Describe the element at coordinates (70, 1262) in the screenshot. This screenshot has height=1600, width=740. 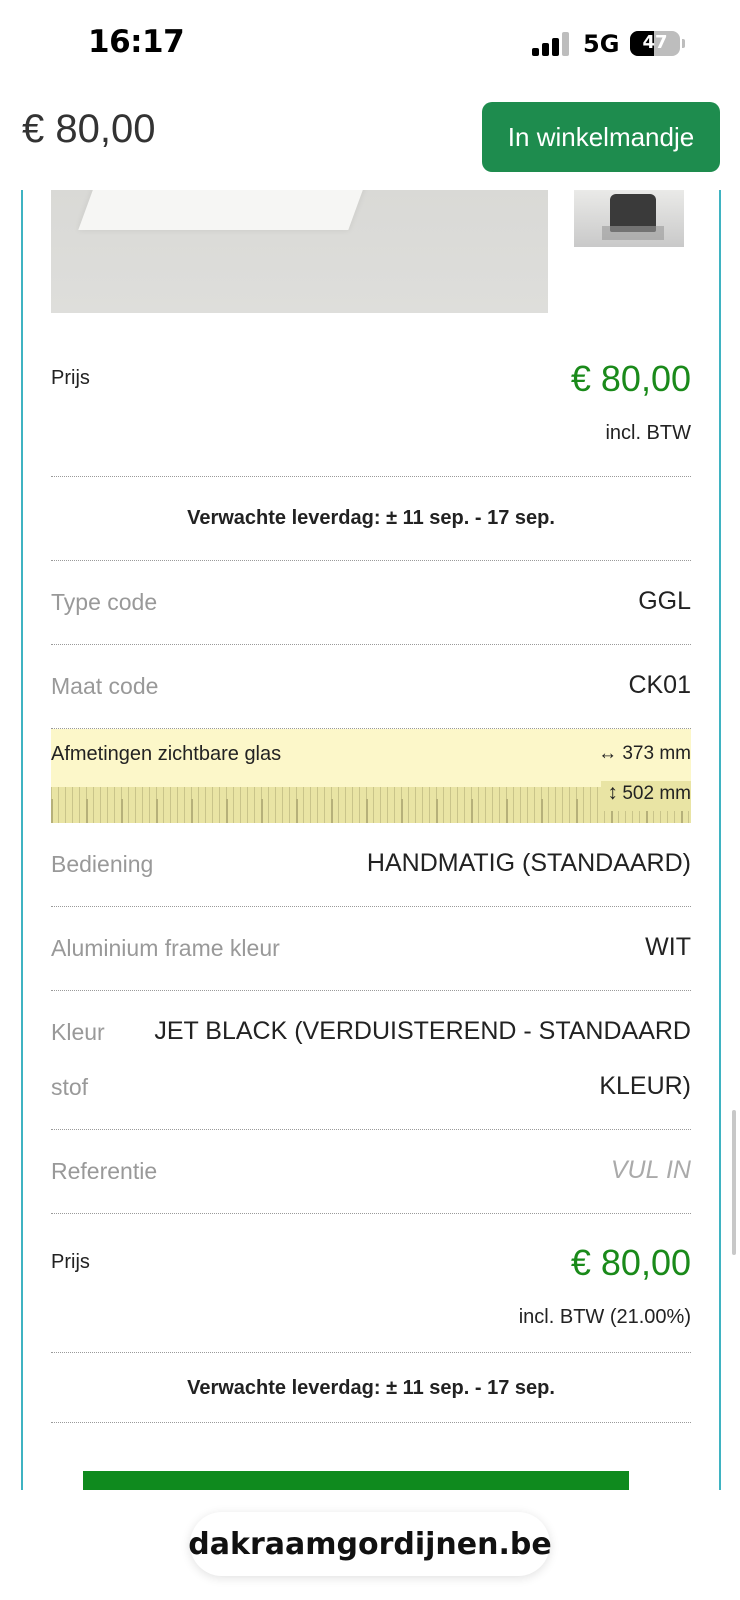
I see `total-price-label: Prijs` at that location.